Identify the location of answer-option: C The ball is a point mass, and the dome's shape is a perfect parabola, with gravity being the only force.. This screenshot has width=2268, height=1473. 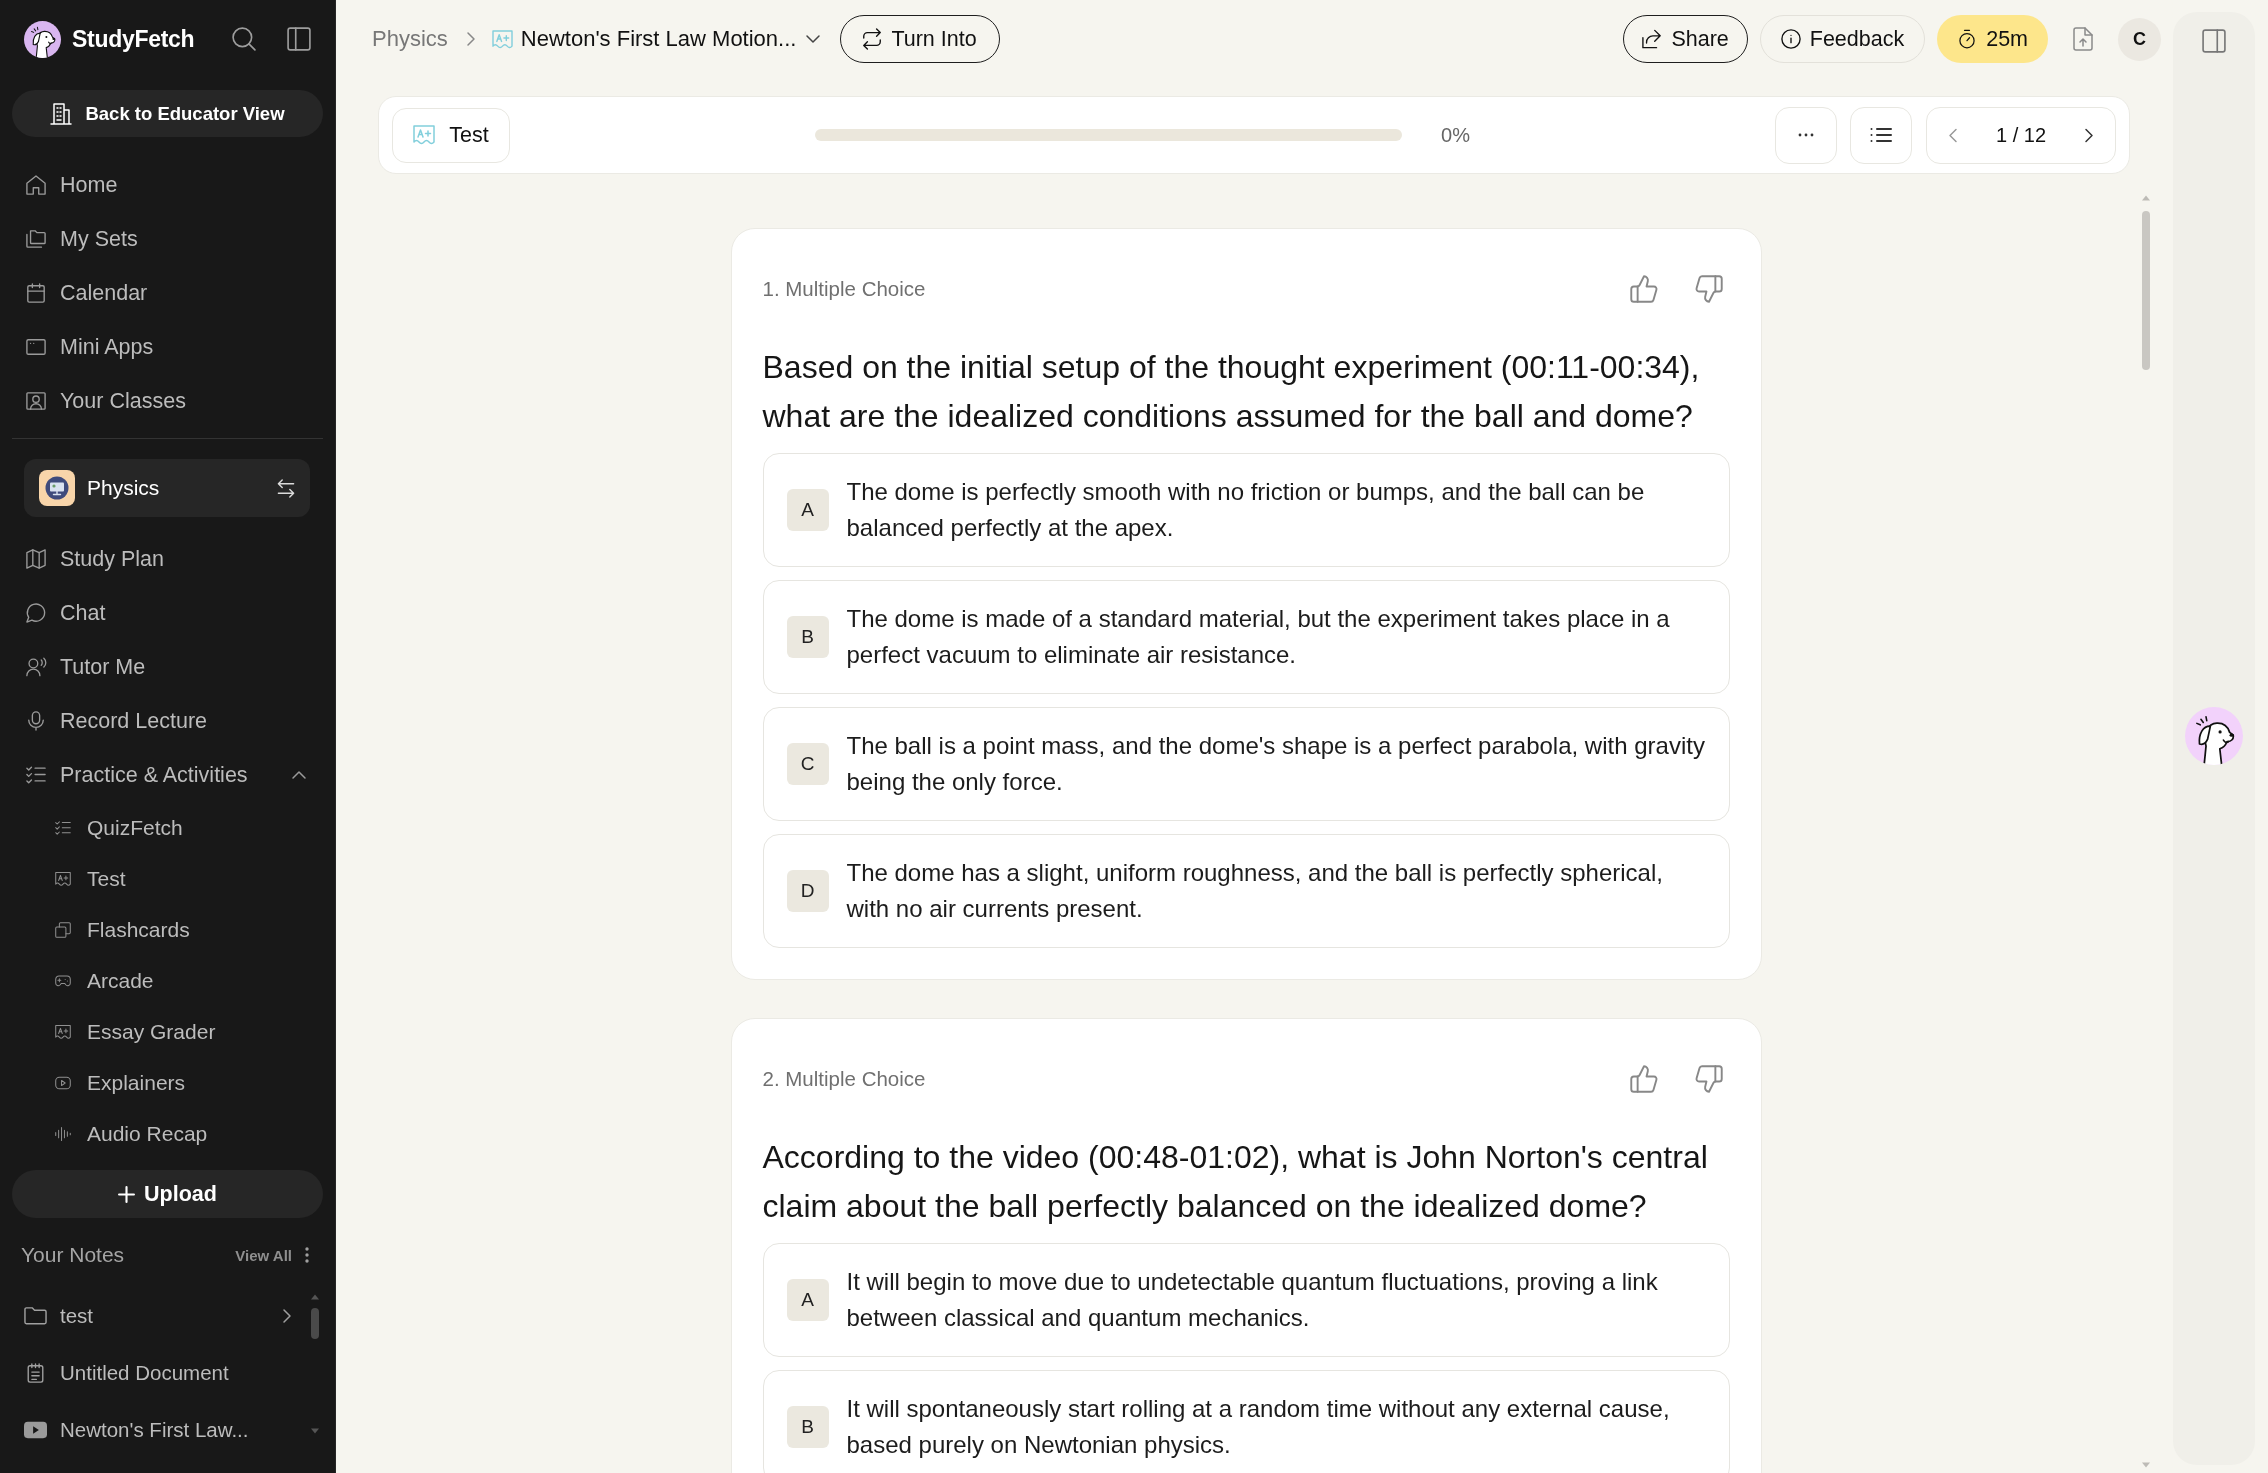
(1246, 764).